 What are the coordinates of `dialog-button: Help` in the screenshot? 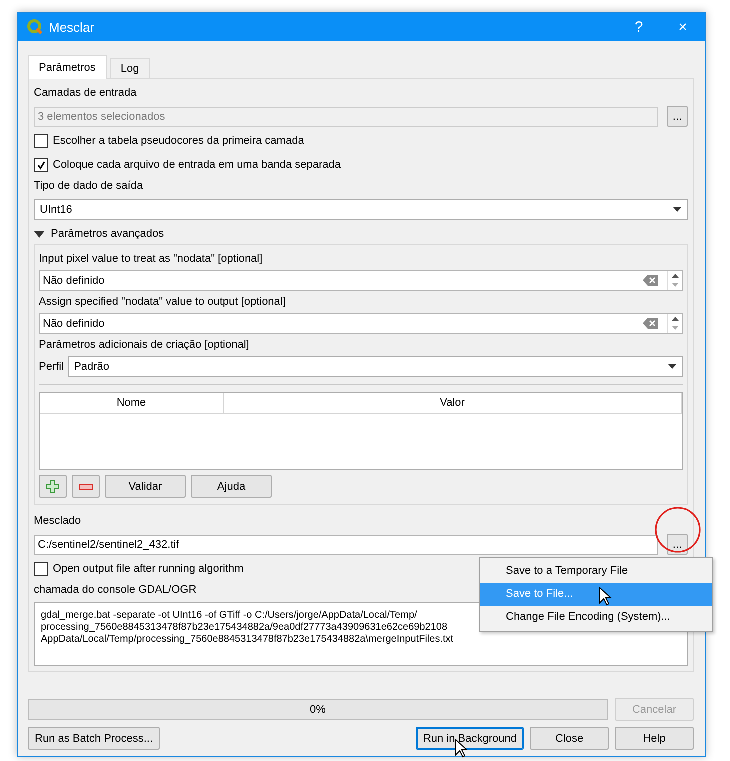 It's located at (654, 738).